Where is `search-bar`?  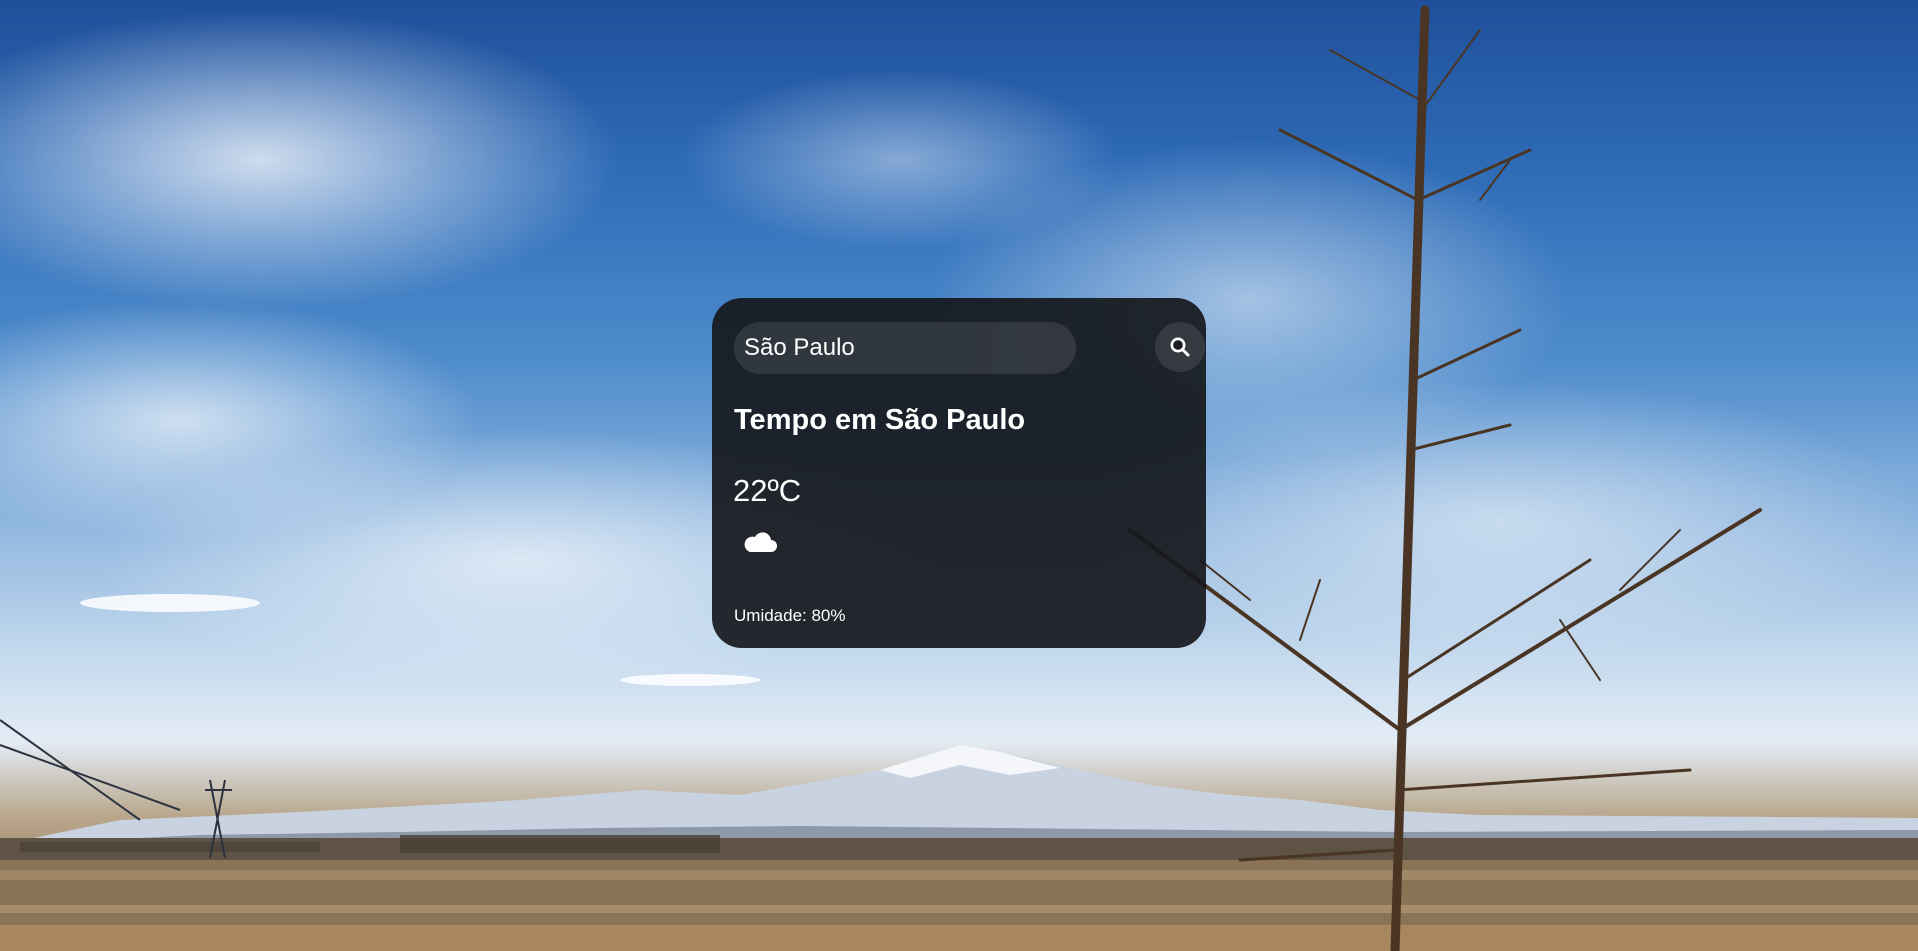 search-bar is located at coordinates (969, 347).